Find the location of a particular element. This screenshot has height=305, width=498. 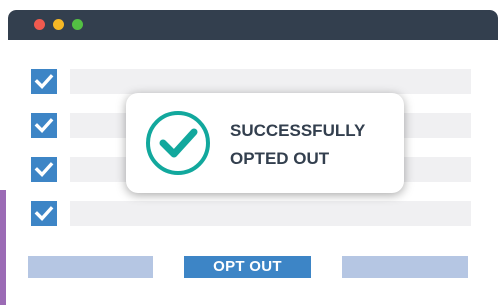

side-accent-strip is located at coordinates (3, 247).